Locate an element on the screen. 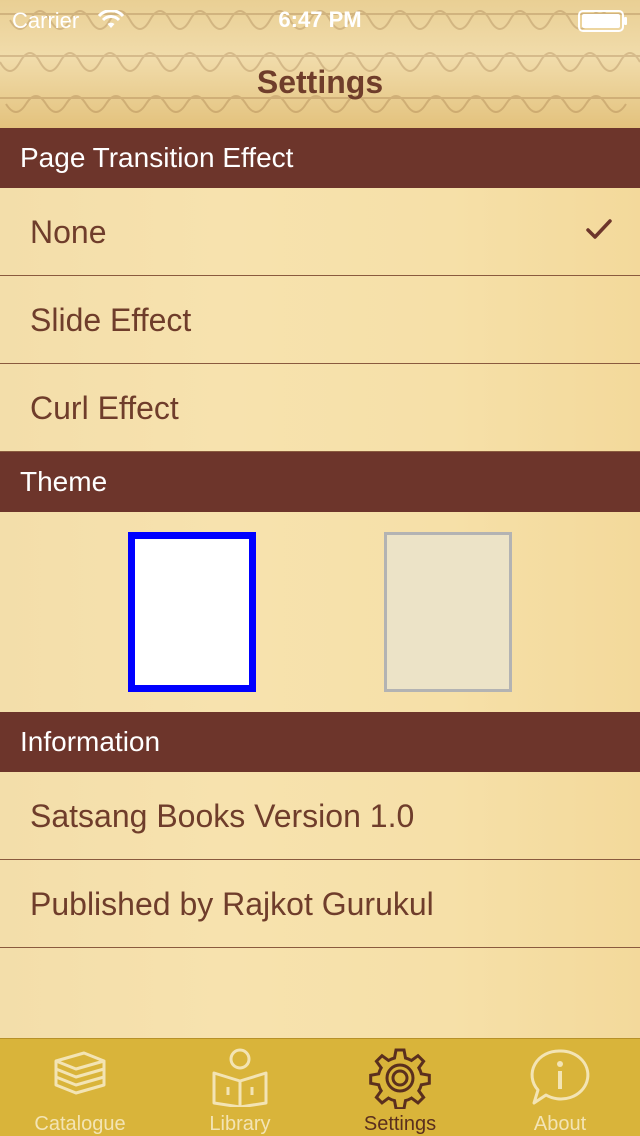  tab-label: Catalogue is located at coordinates (80, 1124).